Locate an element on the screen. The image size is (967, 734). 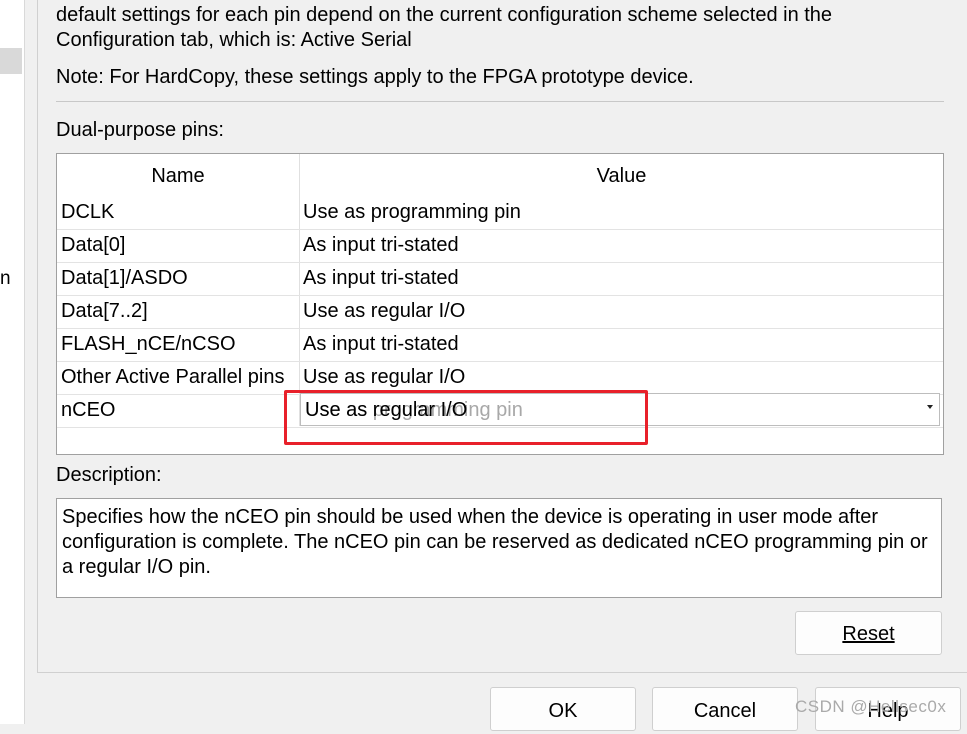
table-row: Data[7..2] Use as regular I/O is located at coordinates (500, 312).